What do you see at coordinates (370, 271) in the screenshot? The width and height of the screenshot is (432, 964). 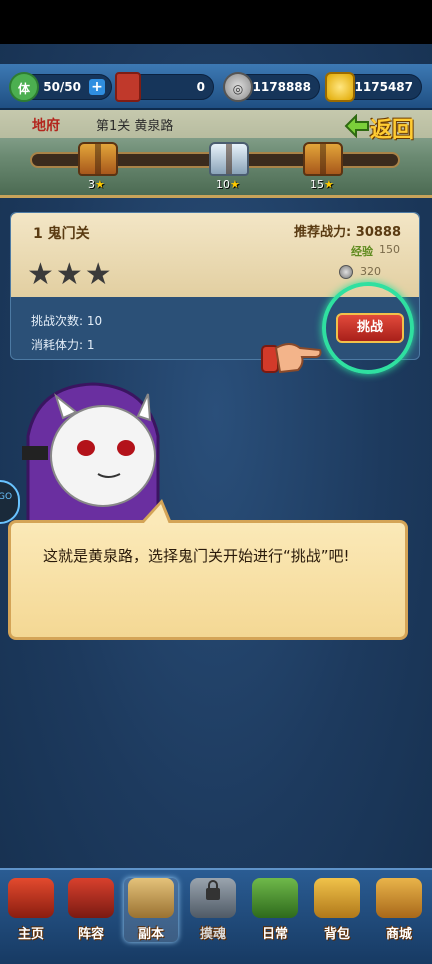 I see `coin-value: 320` at bounding box center [370, 271].